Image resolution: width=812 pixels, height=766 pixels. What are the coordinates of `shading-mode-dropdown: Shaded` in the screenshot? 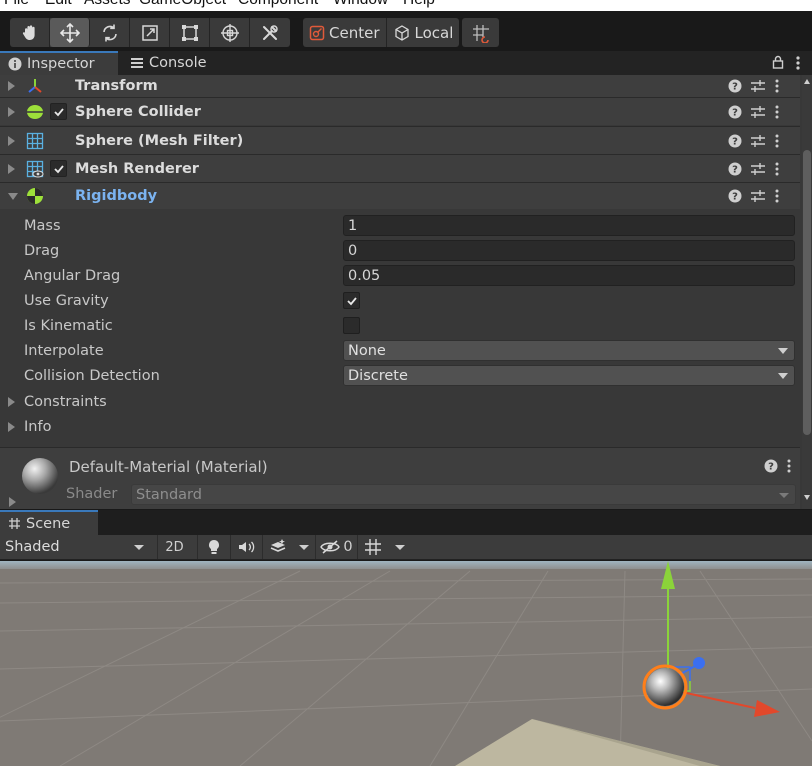 It's located at (77, 547).